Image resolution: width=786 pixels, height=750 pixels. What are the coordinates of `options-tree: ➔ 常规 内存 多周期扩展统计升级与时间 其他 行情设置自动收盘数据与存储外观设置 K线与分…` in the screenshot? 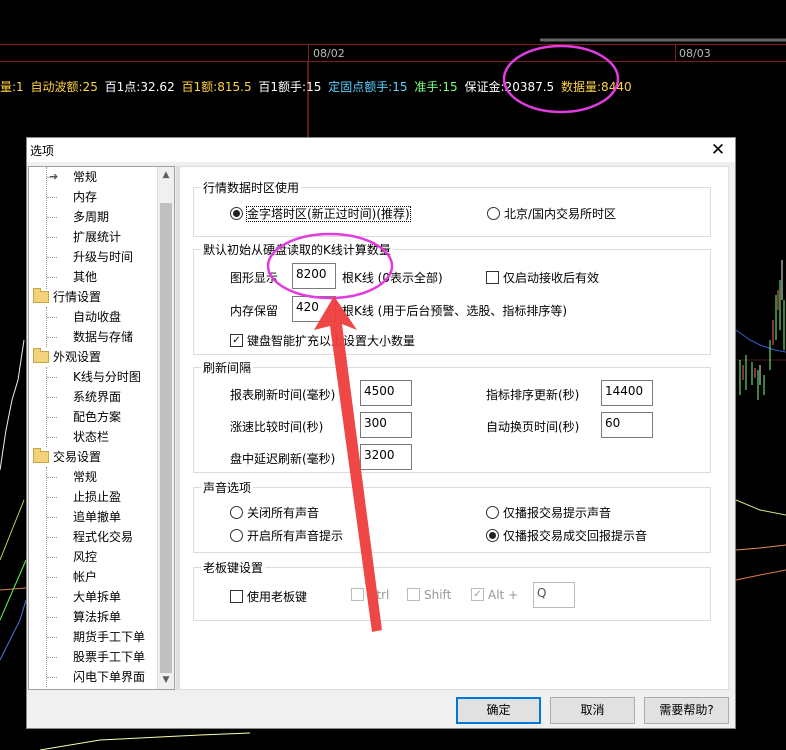 It's located at (101, 428).